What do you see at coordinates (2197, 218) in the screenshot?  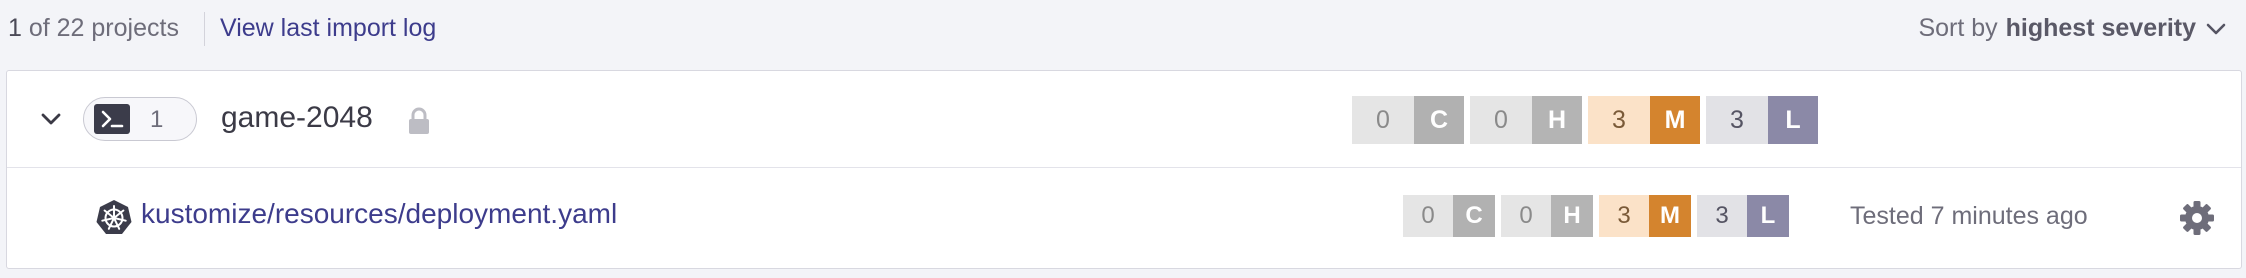 I see `gear-icon` at bounding box center [2197, 218].